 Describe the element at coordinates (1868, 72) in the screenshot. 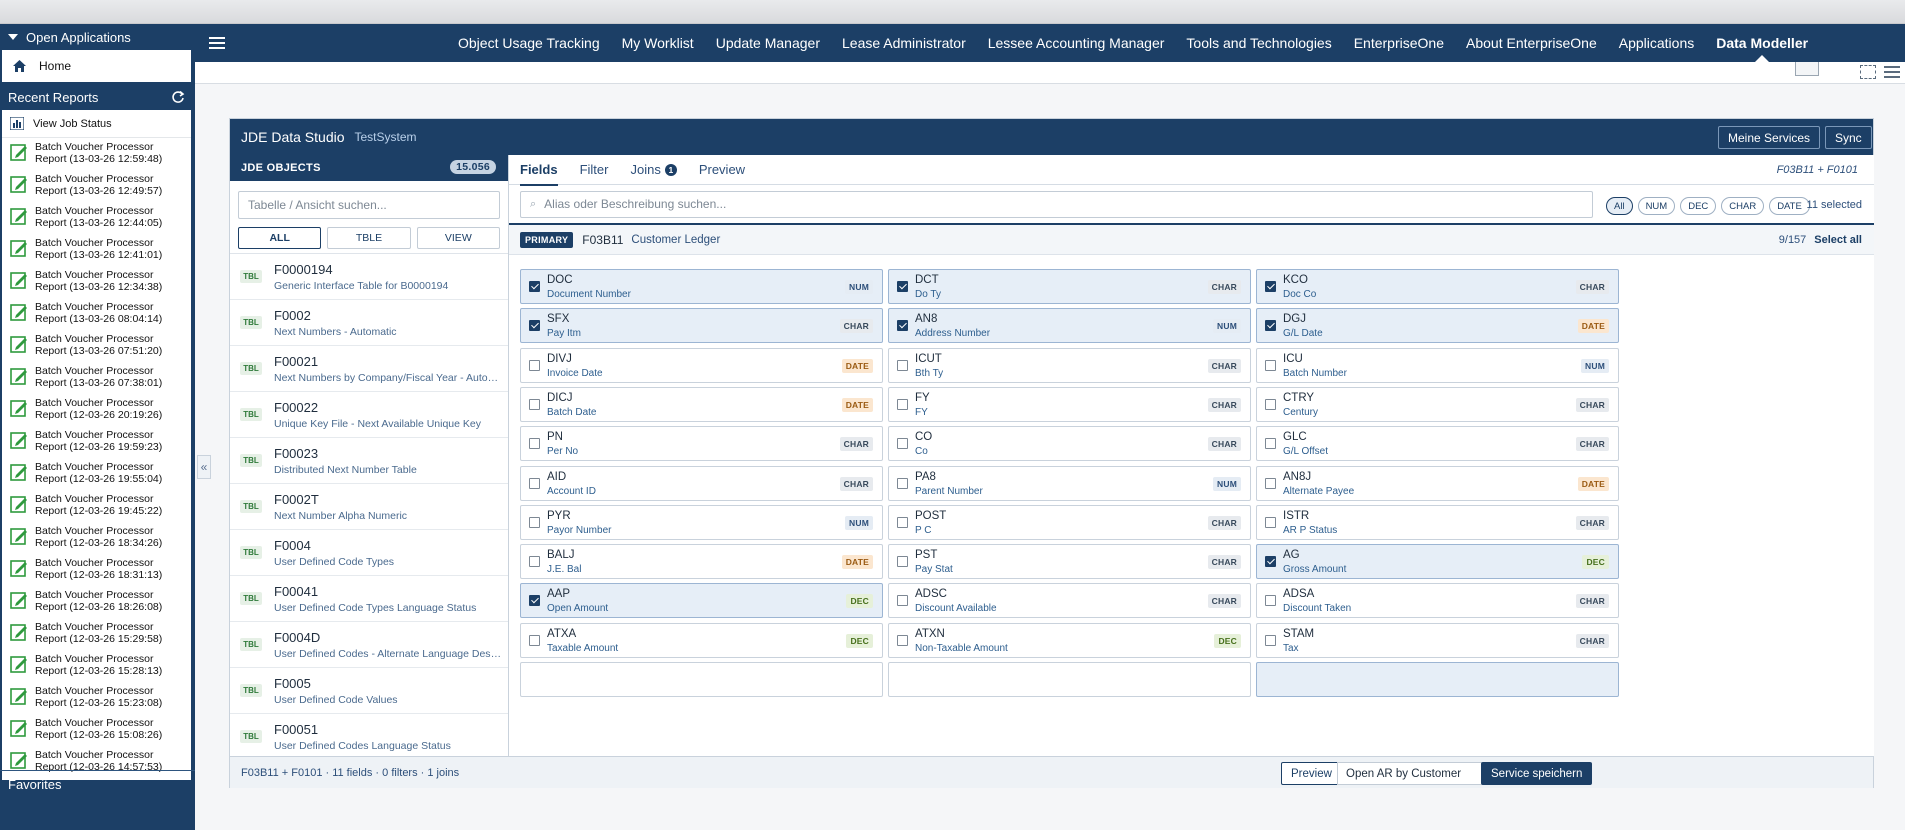

I see `fullscreen-icon` at that location.